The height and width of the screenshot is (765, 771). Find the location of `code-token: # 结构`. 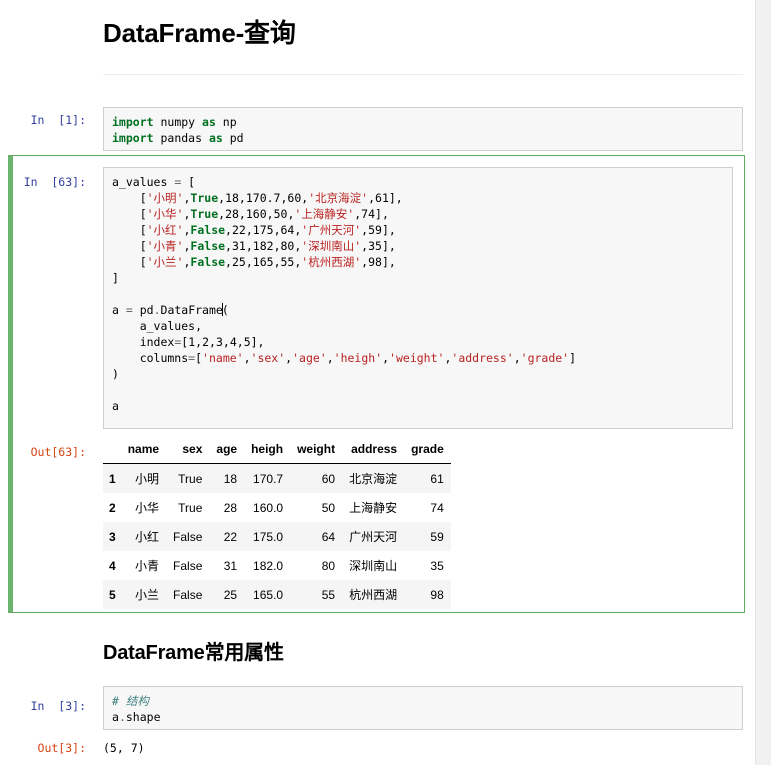

code-token: # 结构 is located at coordinates (130, 701).